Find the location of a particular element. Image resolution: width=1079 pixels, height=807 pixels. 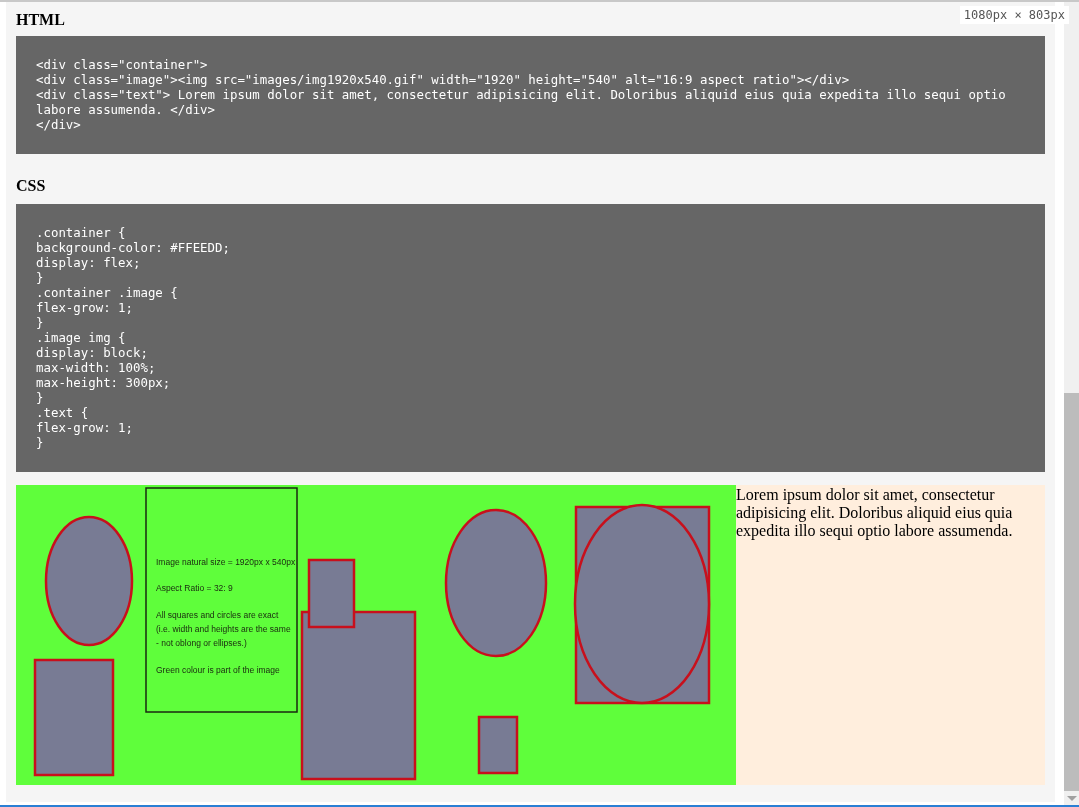

code-line: .container .image { is located at coordinates (107, 292).